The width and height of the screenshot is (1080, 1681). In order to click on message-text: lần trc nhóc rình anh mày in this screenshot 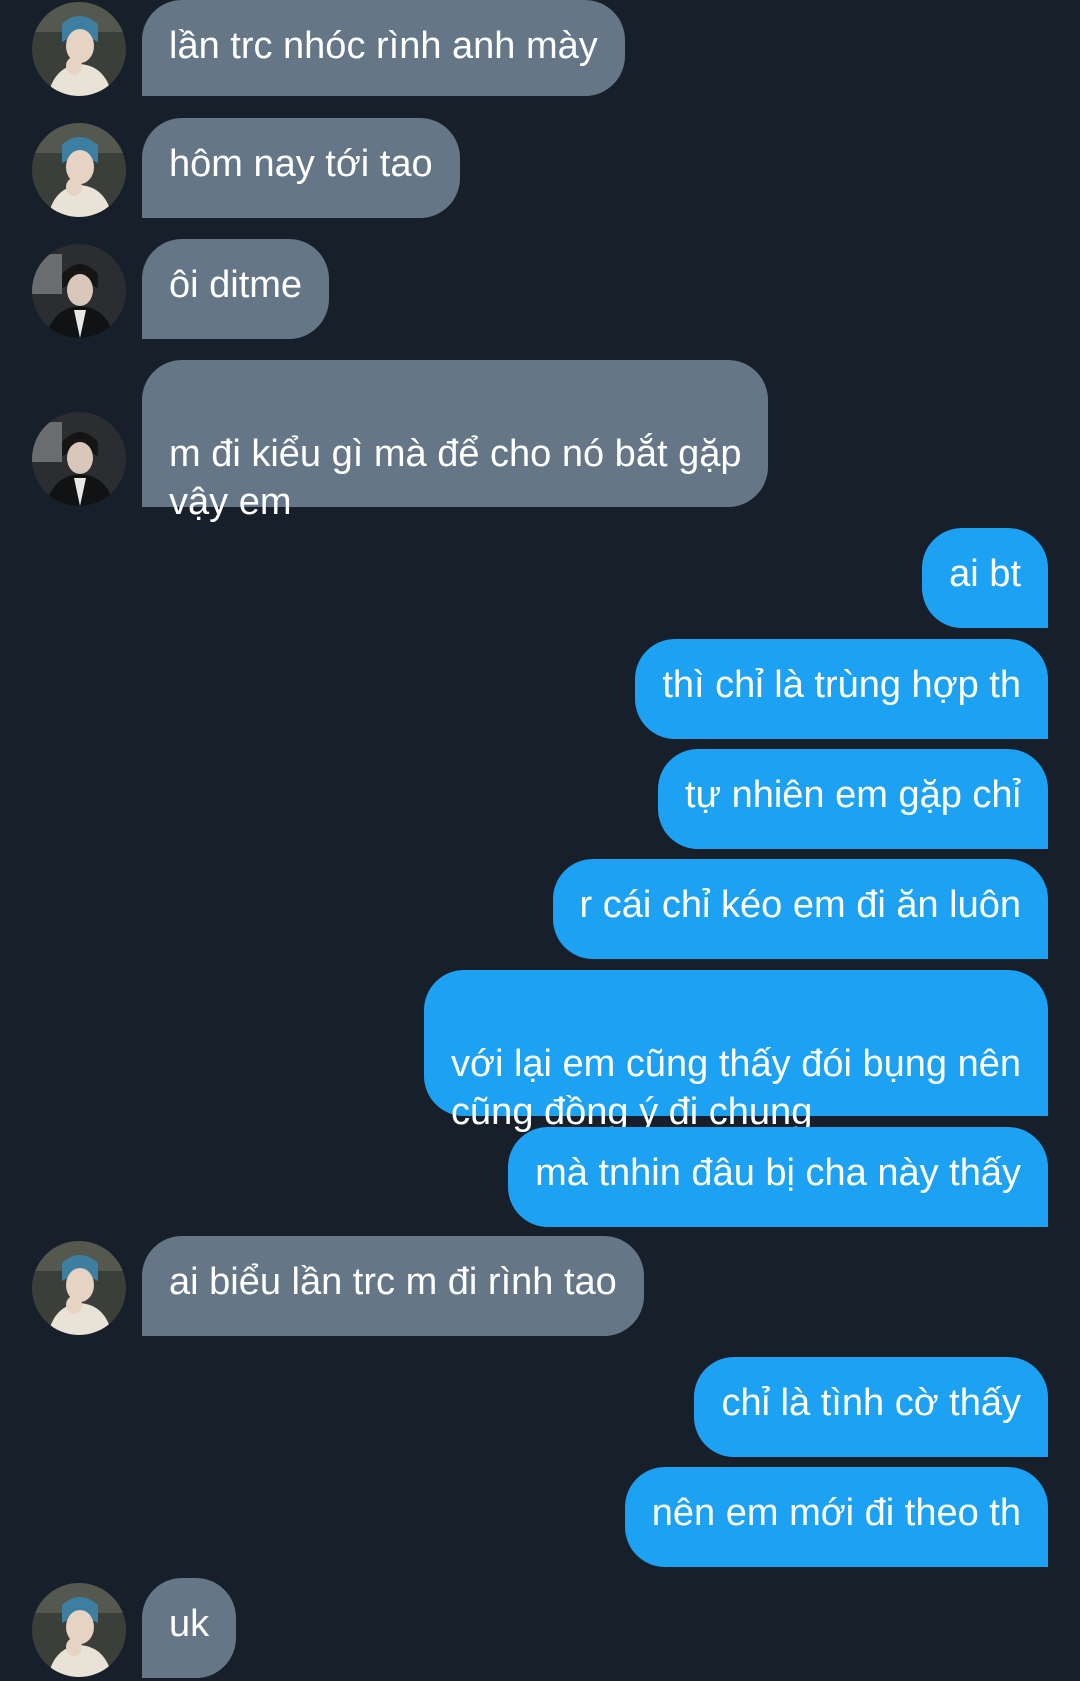, I will do `click(383, 46)`.